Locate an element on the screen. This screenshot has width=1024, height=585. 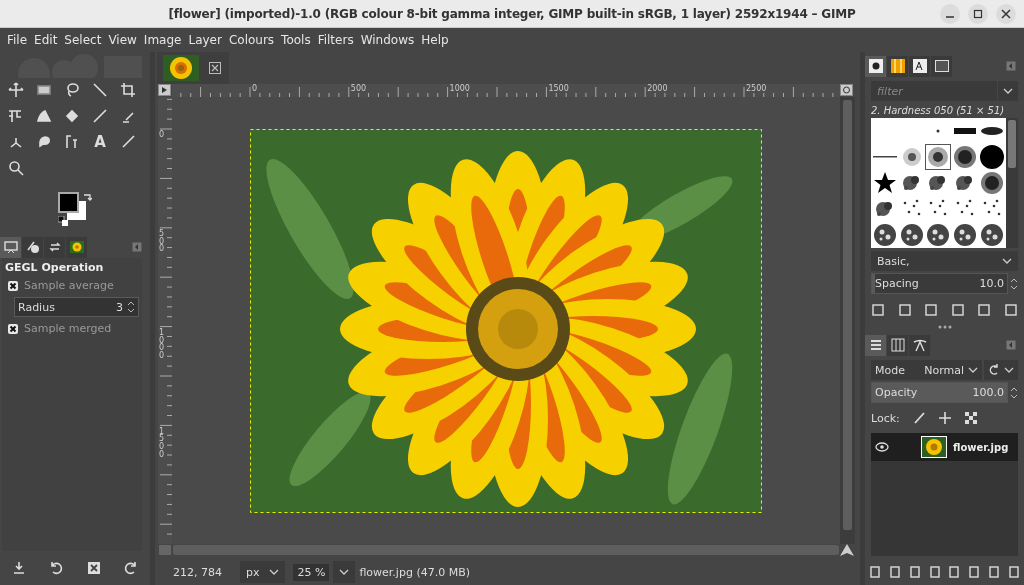
brush-preset-dropdown: Basic, is located at coordinates (944, 261).